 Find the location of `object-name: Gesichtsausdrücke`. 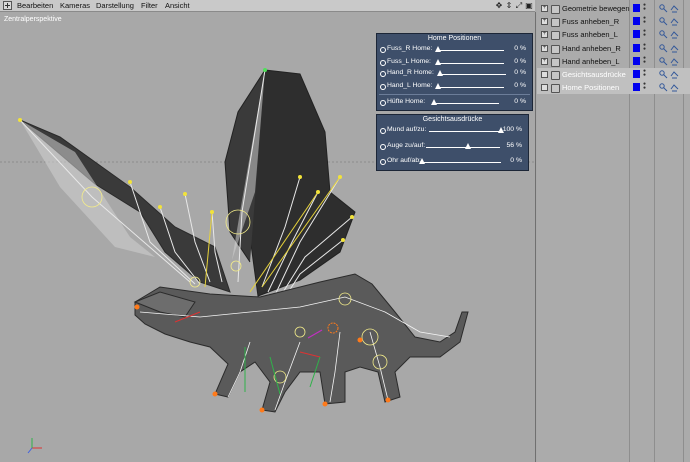

object-name: Gesichtsausdrücke is located at coordinates (594, 74).